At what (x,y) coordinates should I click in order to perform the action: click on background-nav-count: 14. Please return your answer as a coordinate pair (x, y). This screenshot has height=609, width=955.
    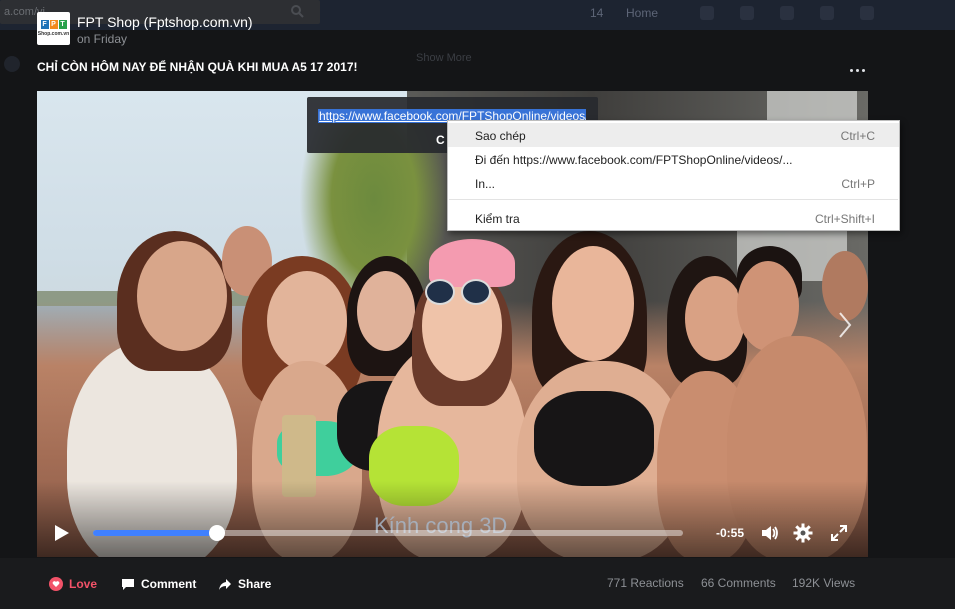
    Looking at the image, I should click on (597, 13).